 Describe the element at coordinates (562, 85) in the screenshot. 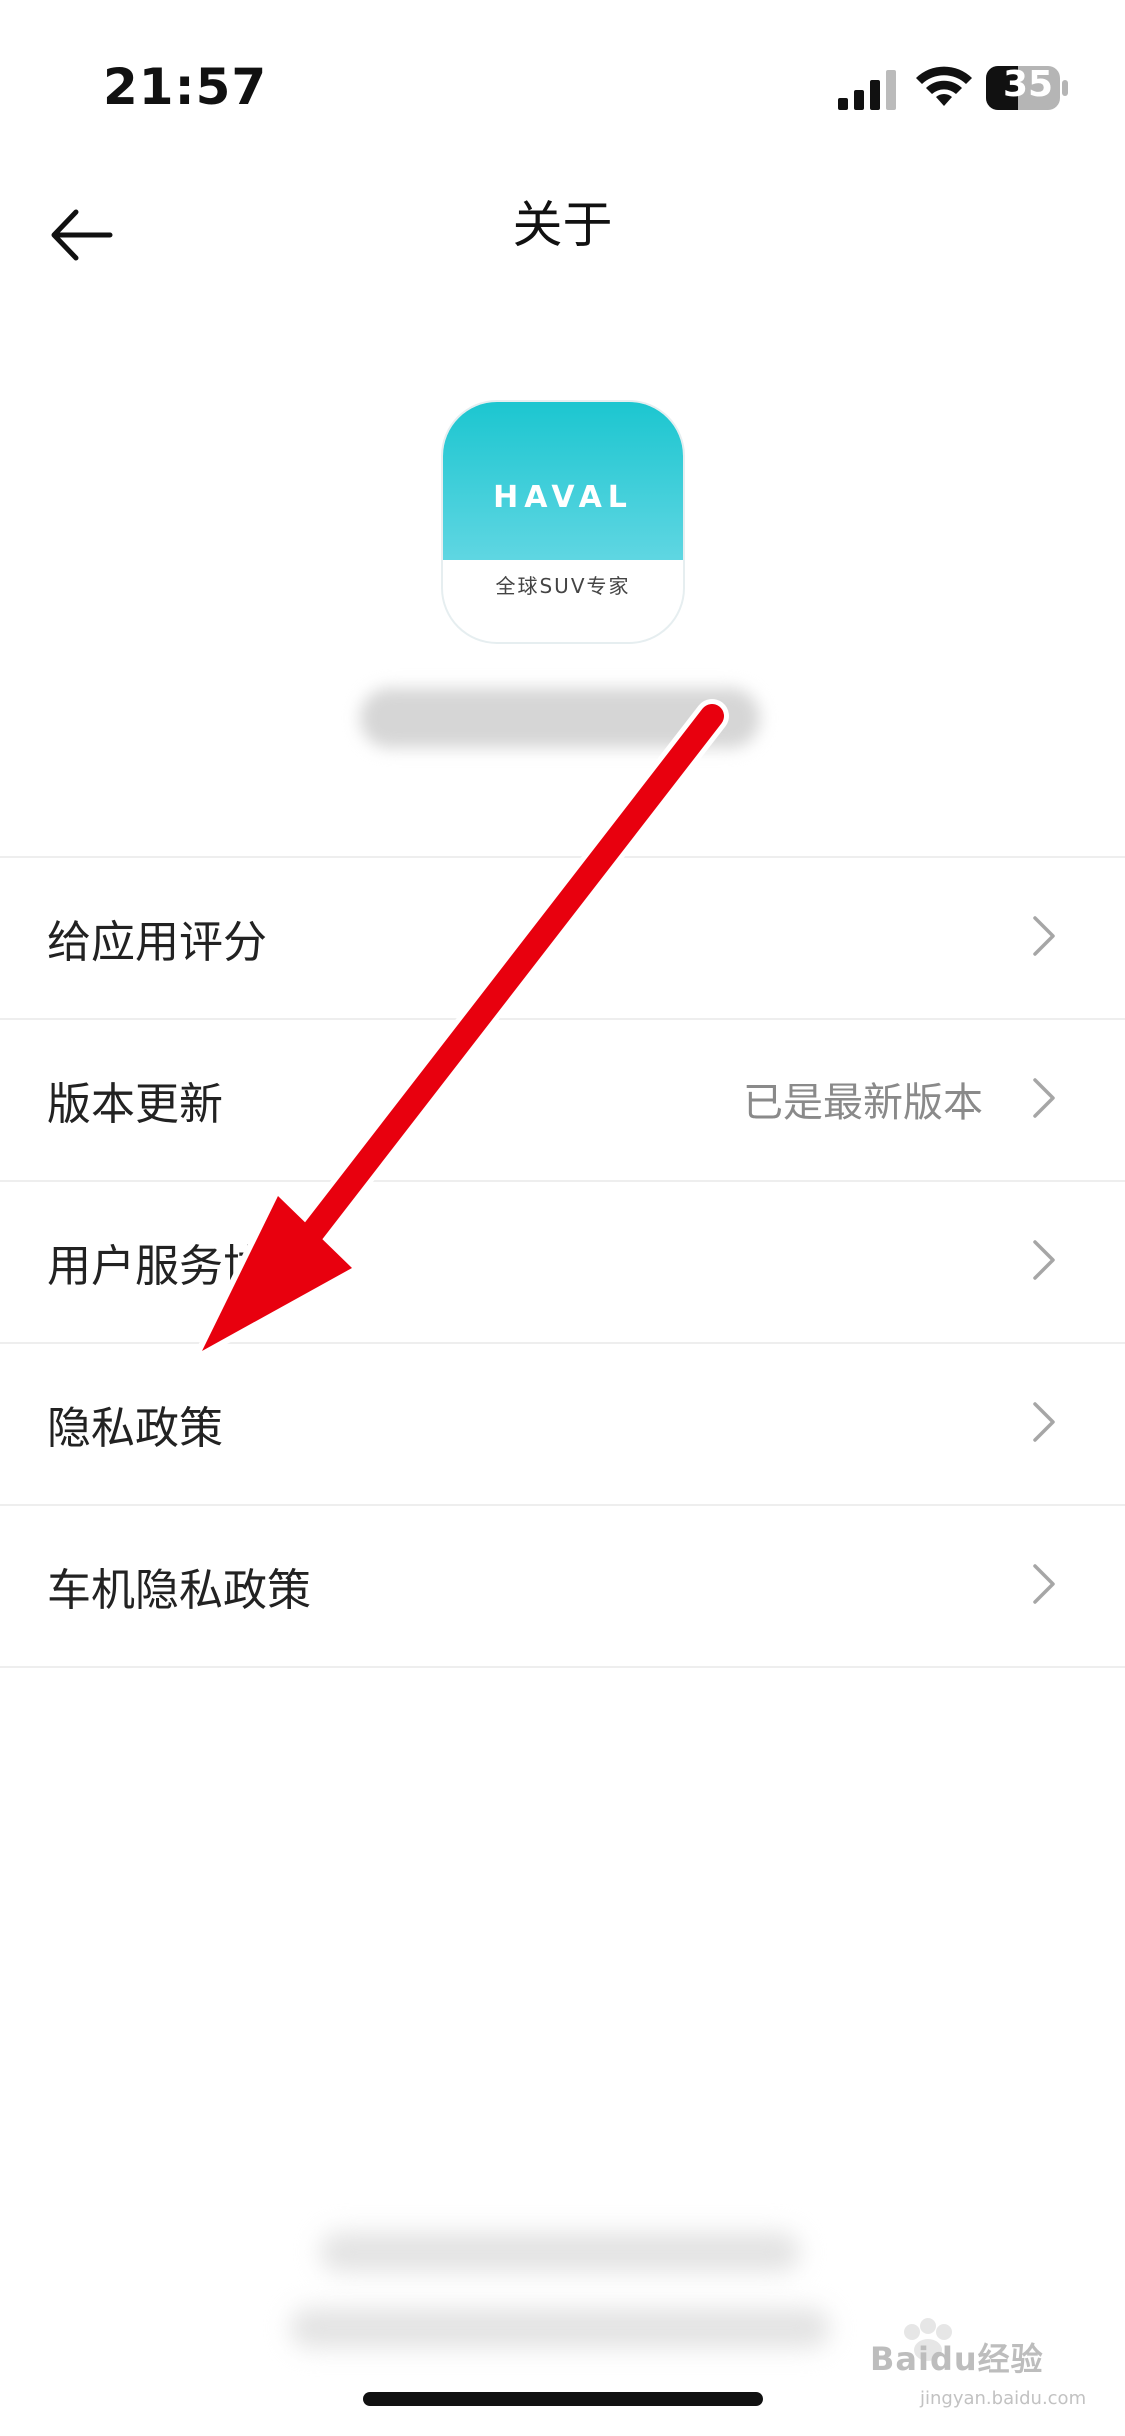

I see `status-bar: 21:57 35` at that location.